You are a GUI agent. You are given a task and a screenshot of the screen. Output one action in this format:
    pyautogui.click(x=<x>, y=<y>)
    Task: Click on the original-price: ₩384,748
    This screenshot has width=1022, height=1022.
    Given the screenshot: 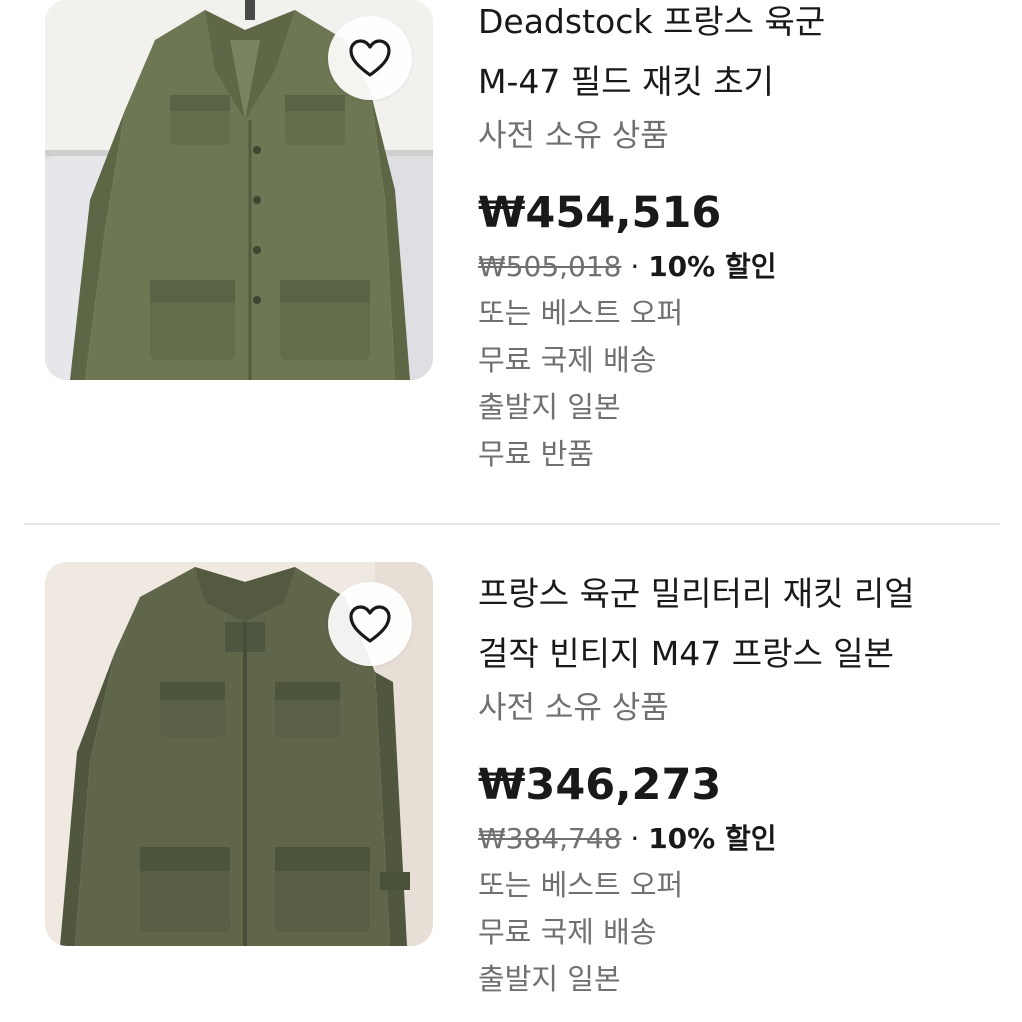 What is the action you would take?
    pyautogui.click(x=550, y=838)
    